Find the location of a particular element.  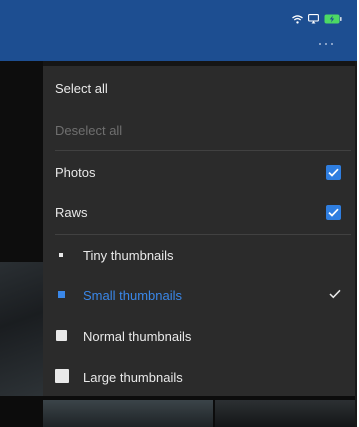

battery-charging-icon is located at coordinates (333, 20).